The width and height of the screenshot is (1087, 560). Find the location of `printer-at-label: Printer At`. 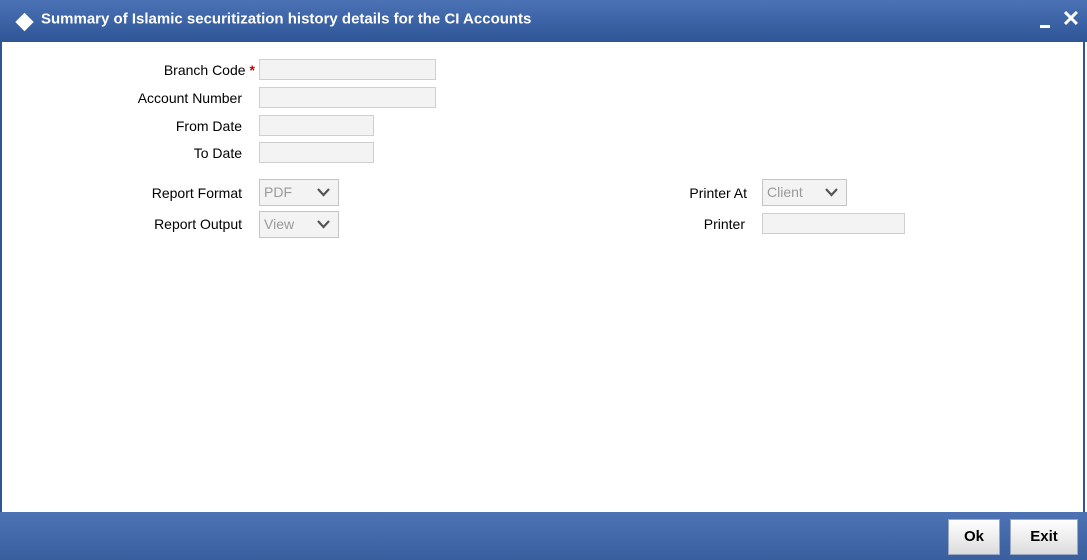

printer-at-label: Printer At is located at coordinates (718, 193).